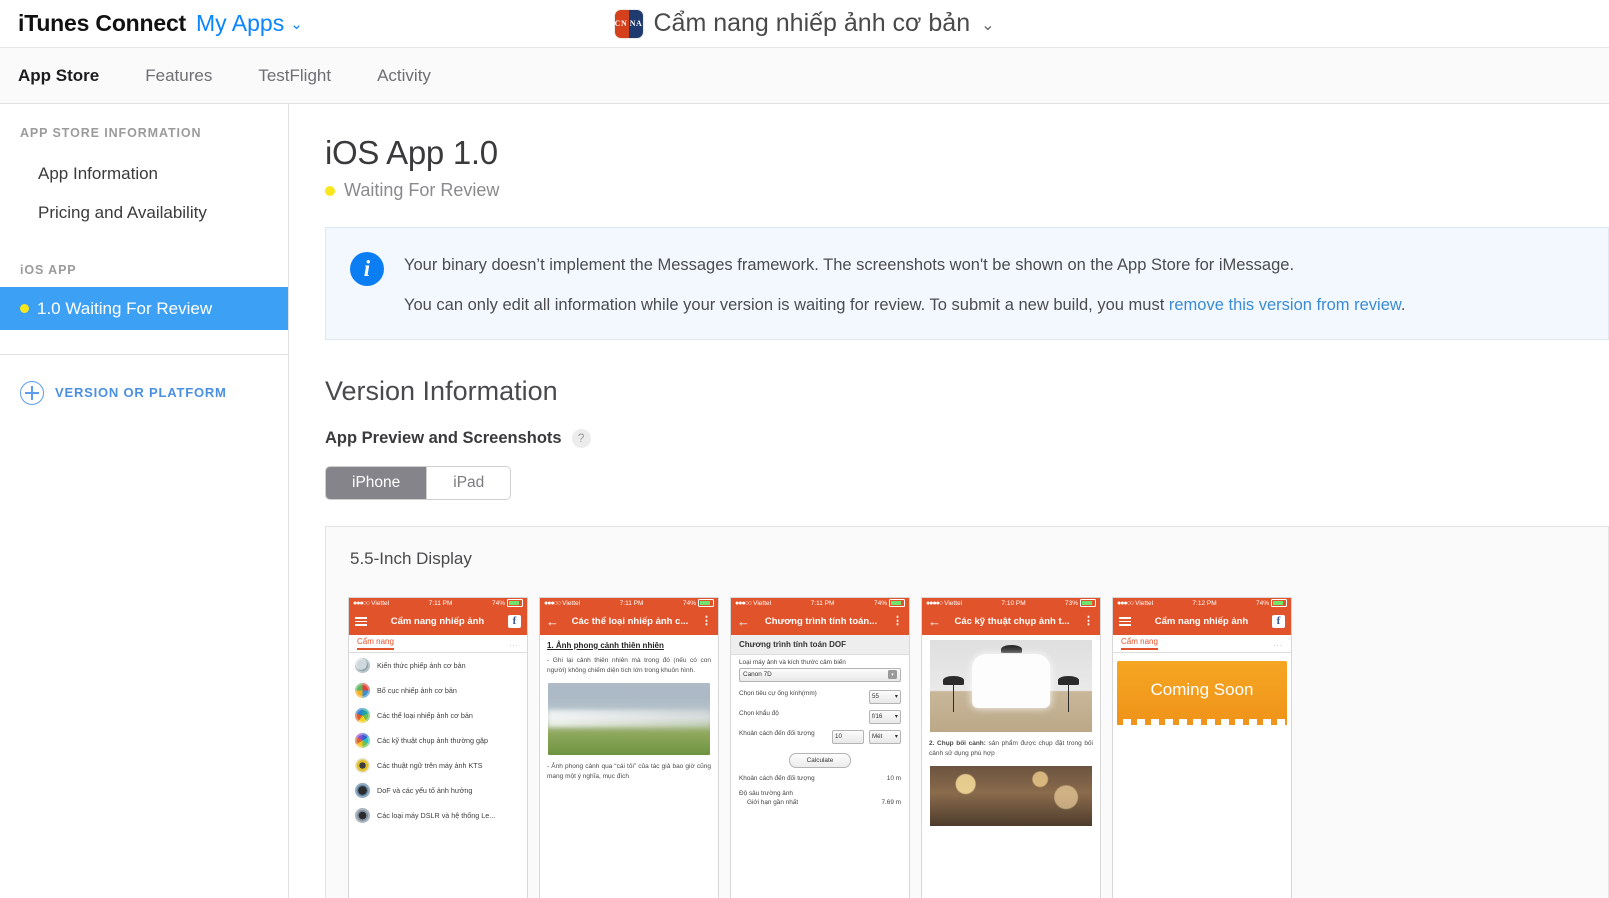 This screenshot has width=1609, height=898. What do you see at coordinates (240, 23) in the screenshot?
I see `my-apps-link: My Apps` at bounding box center [240, 23].